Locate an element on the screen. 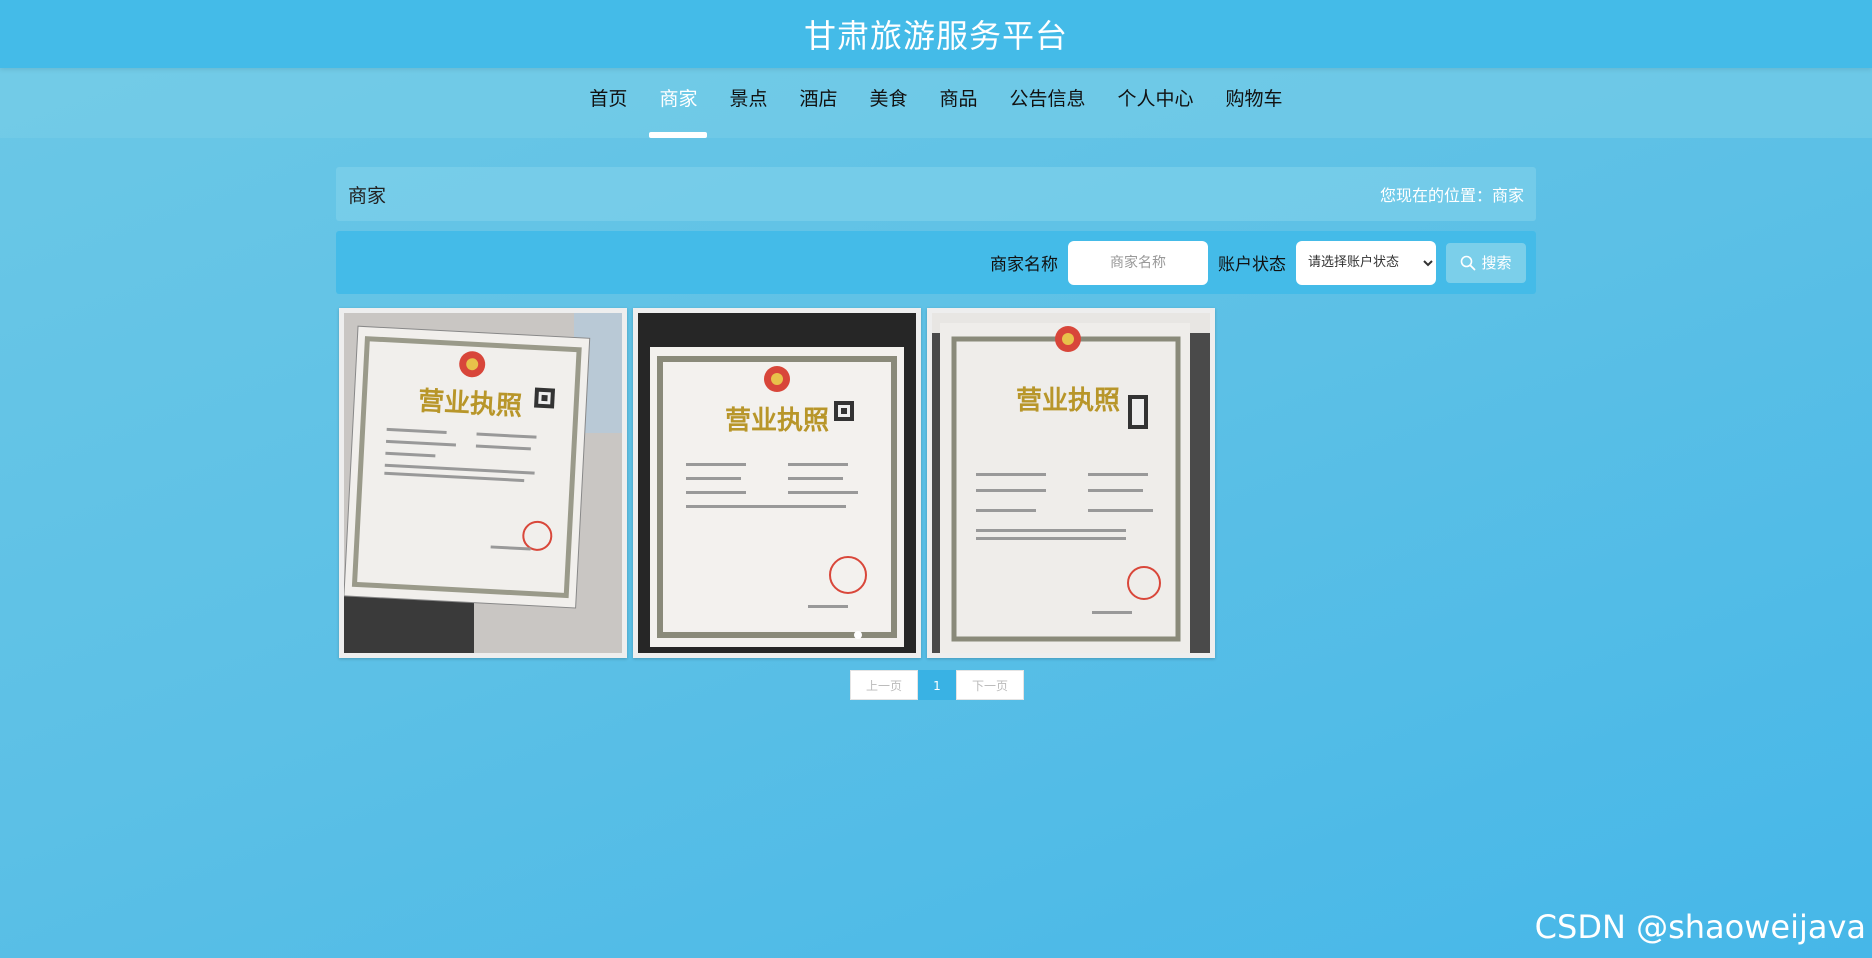 The height and width of the screenshot is (958, 1872). nav-item-home: 首页 is located at coordinates (608, 103).